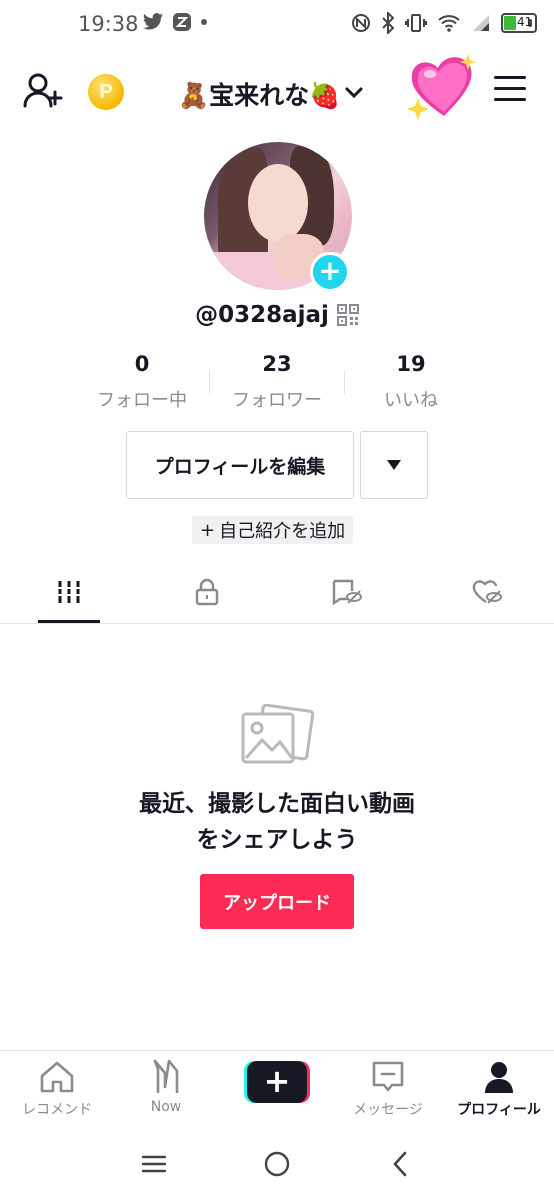 The height and width of the screenshot is (1200, 554). I want to click on content-tabs, so click(277, 594).